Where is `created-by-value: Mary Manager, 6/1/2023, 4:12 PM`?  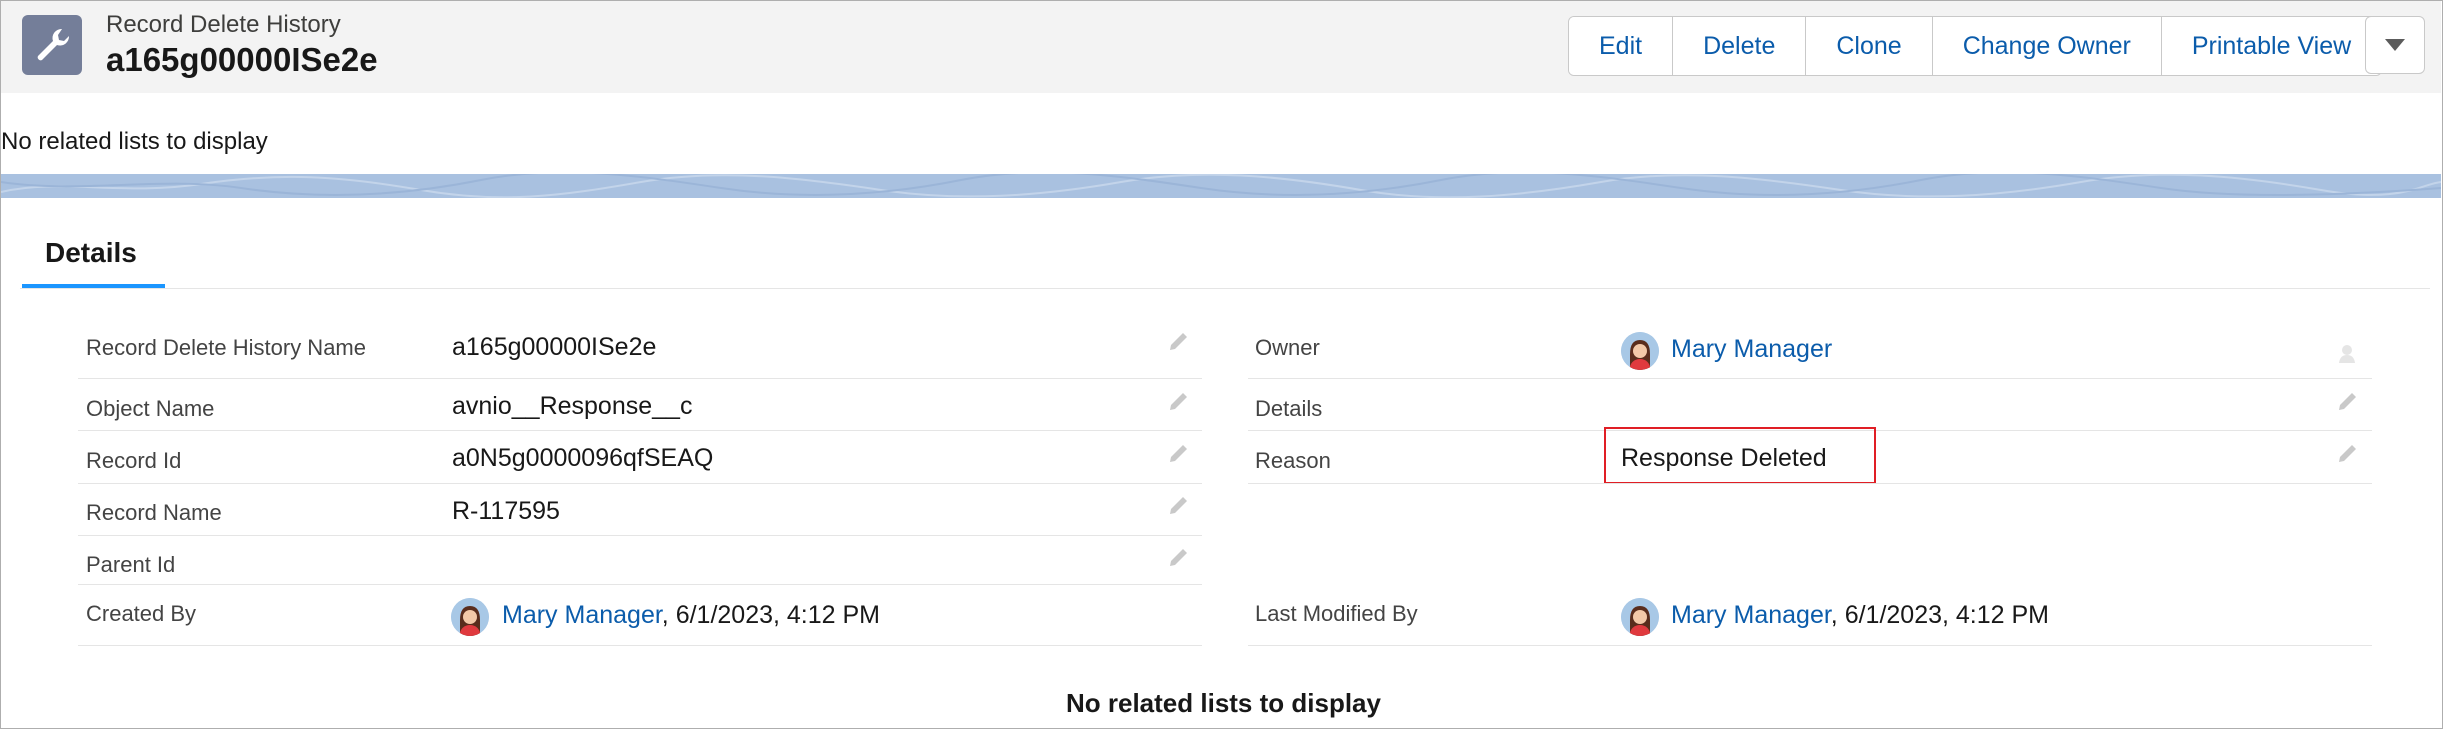 created-by-value: Mary Manager, 6/1/2023, 4:12 PM is located at coordinates (691, 615).